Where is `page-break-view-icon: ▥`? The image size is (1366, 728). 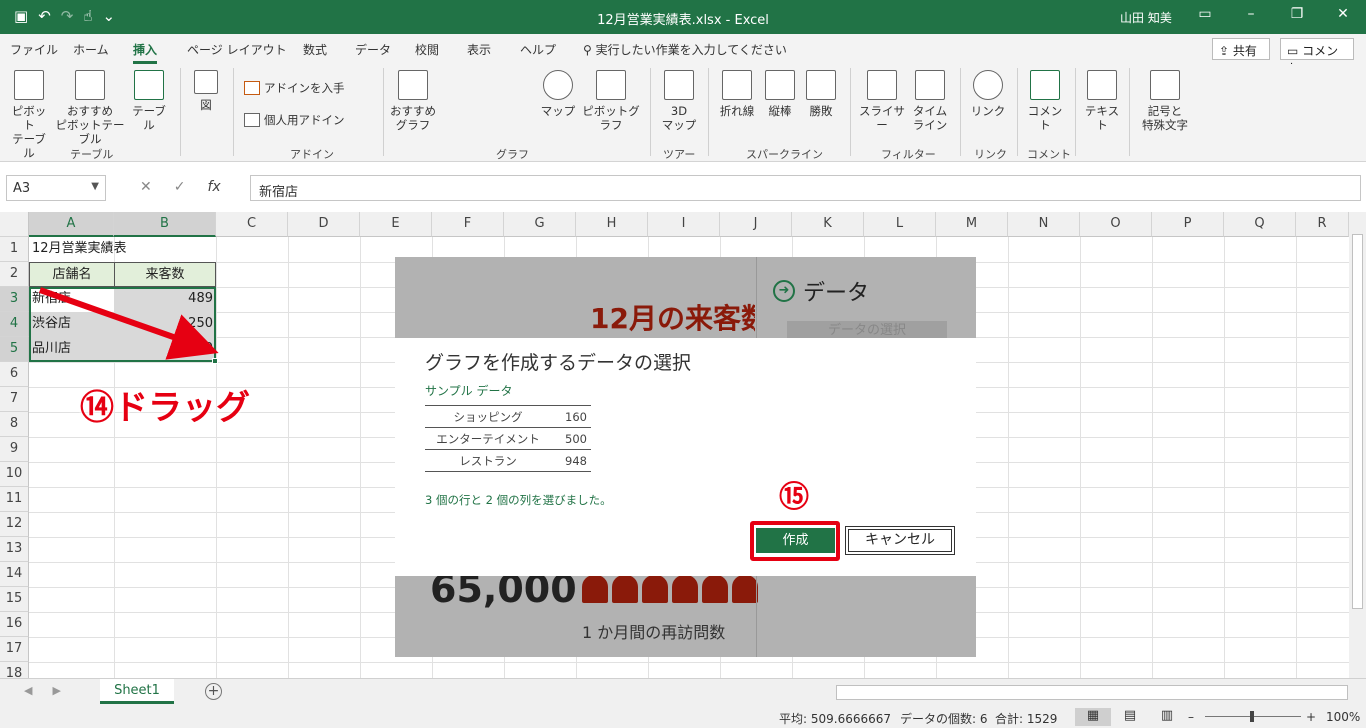
page-break-view-icon: ▥ is located at coordinates (1167, 717).